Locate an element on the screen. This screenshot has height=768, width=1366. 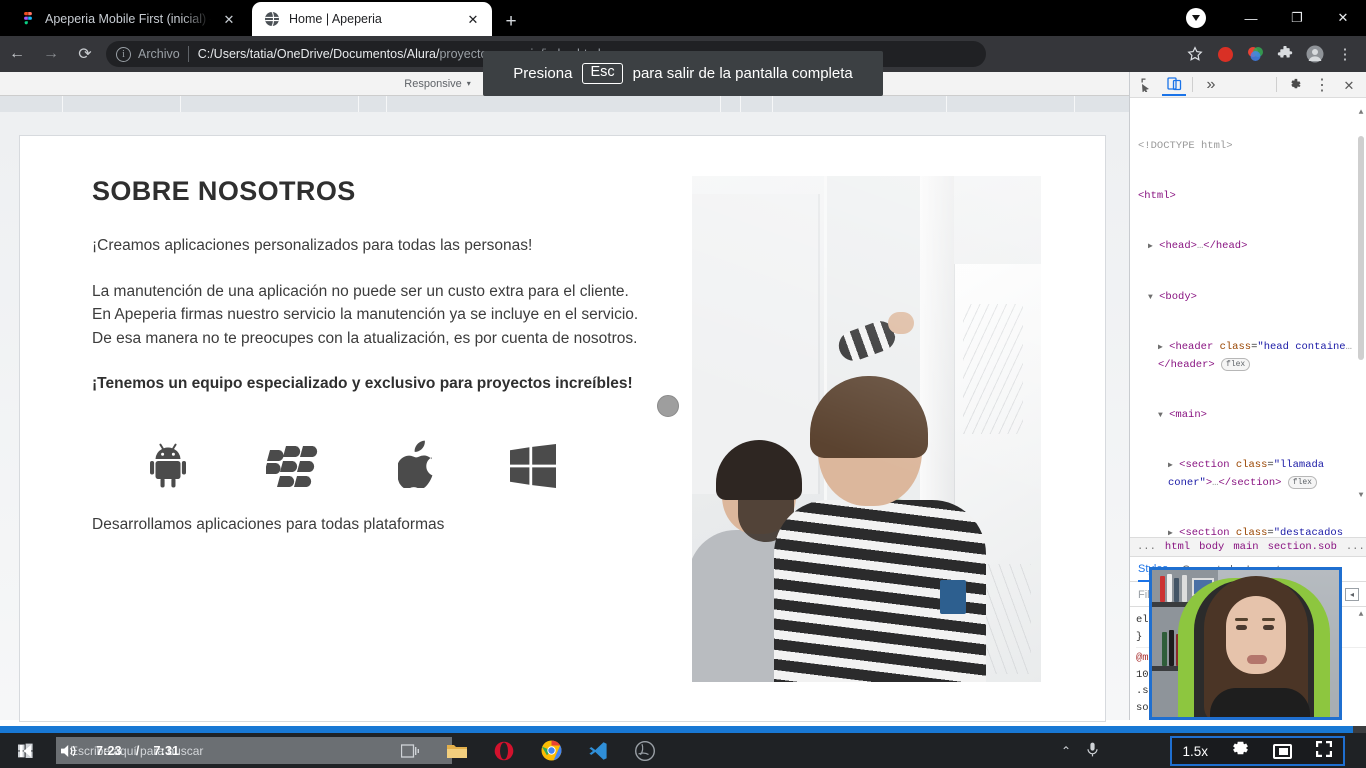
styles-scrollbar: ▲ is located at coordinates (1361, 625).